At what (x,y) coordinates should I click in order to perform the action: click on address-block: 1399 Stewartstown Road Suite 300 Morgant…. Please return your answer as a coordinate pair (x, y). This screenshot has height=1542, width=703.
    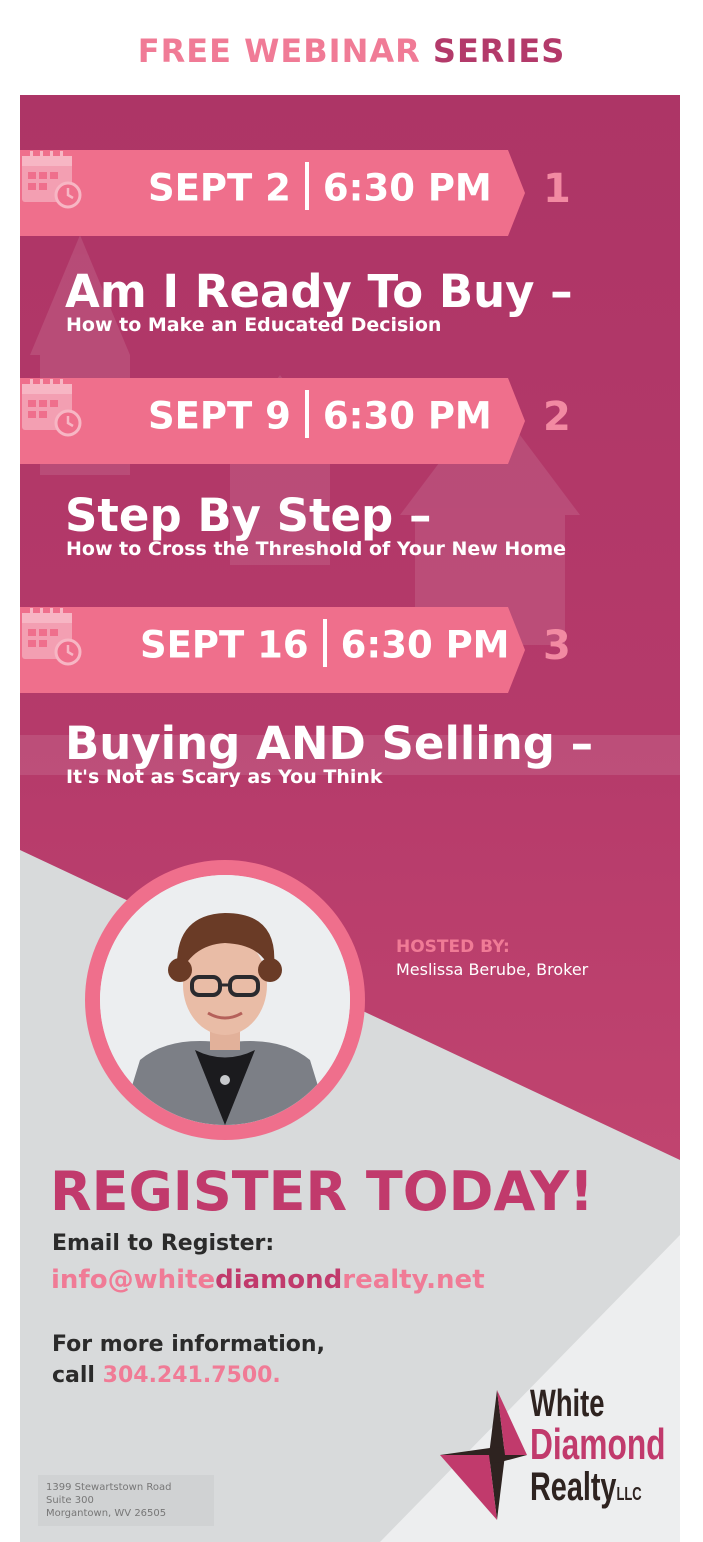
    Looking at the image, I should click on (126, 1500).